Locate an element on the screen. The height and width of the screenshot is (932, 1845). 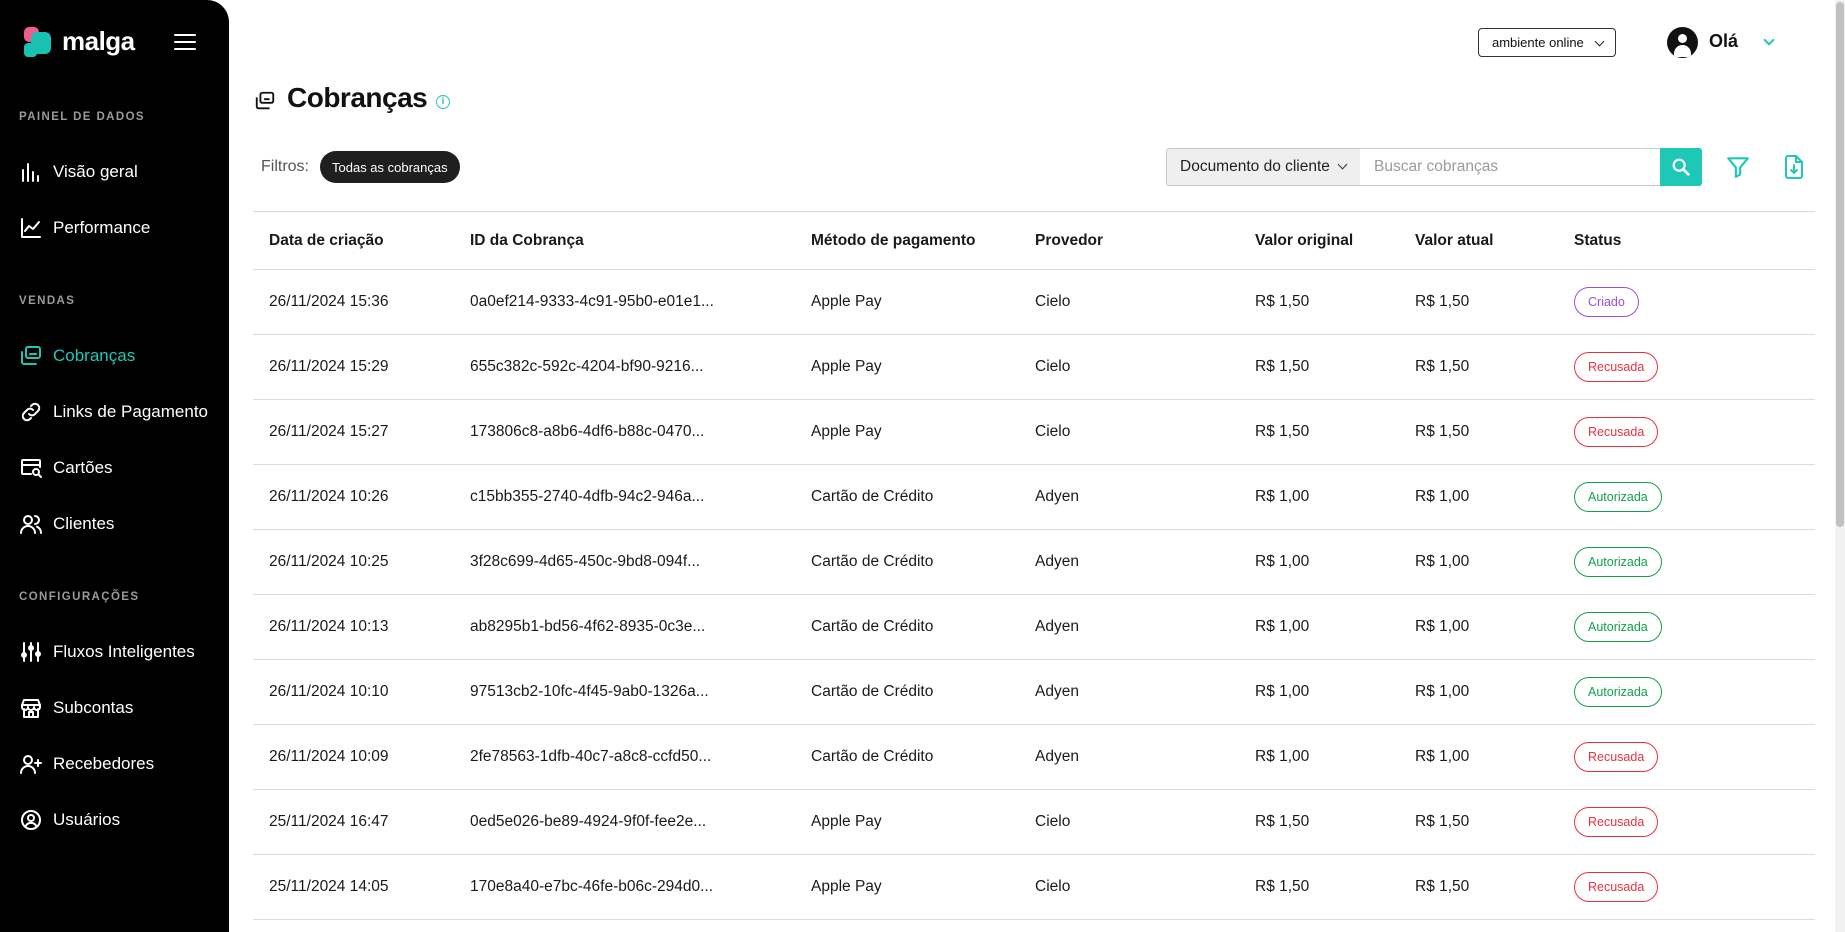
link-icon is located at coordinates (31, 412).